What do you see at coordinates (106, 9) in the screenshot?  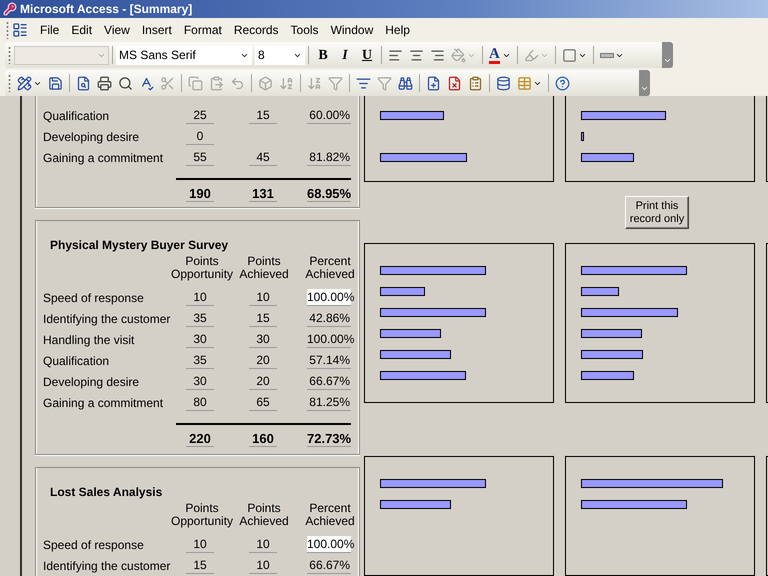 I see `window-title: Microsoft Access - [Summary]` at bounding box center [106, 9].